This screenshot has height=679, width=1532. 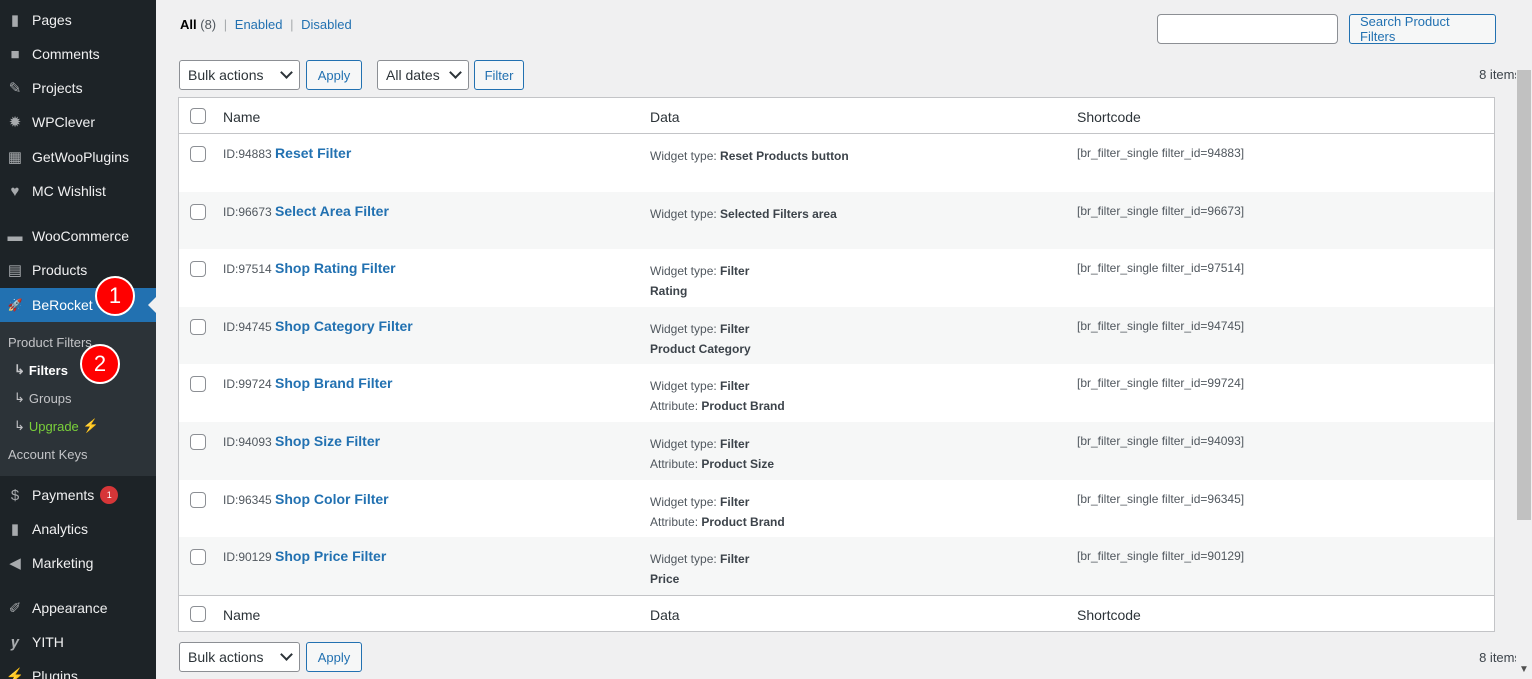 I want to click on archive-icon: ▤, so click(x=15, y=270).